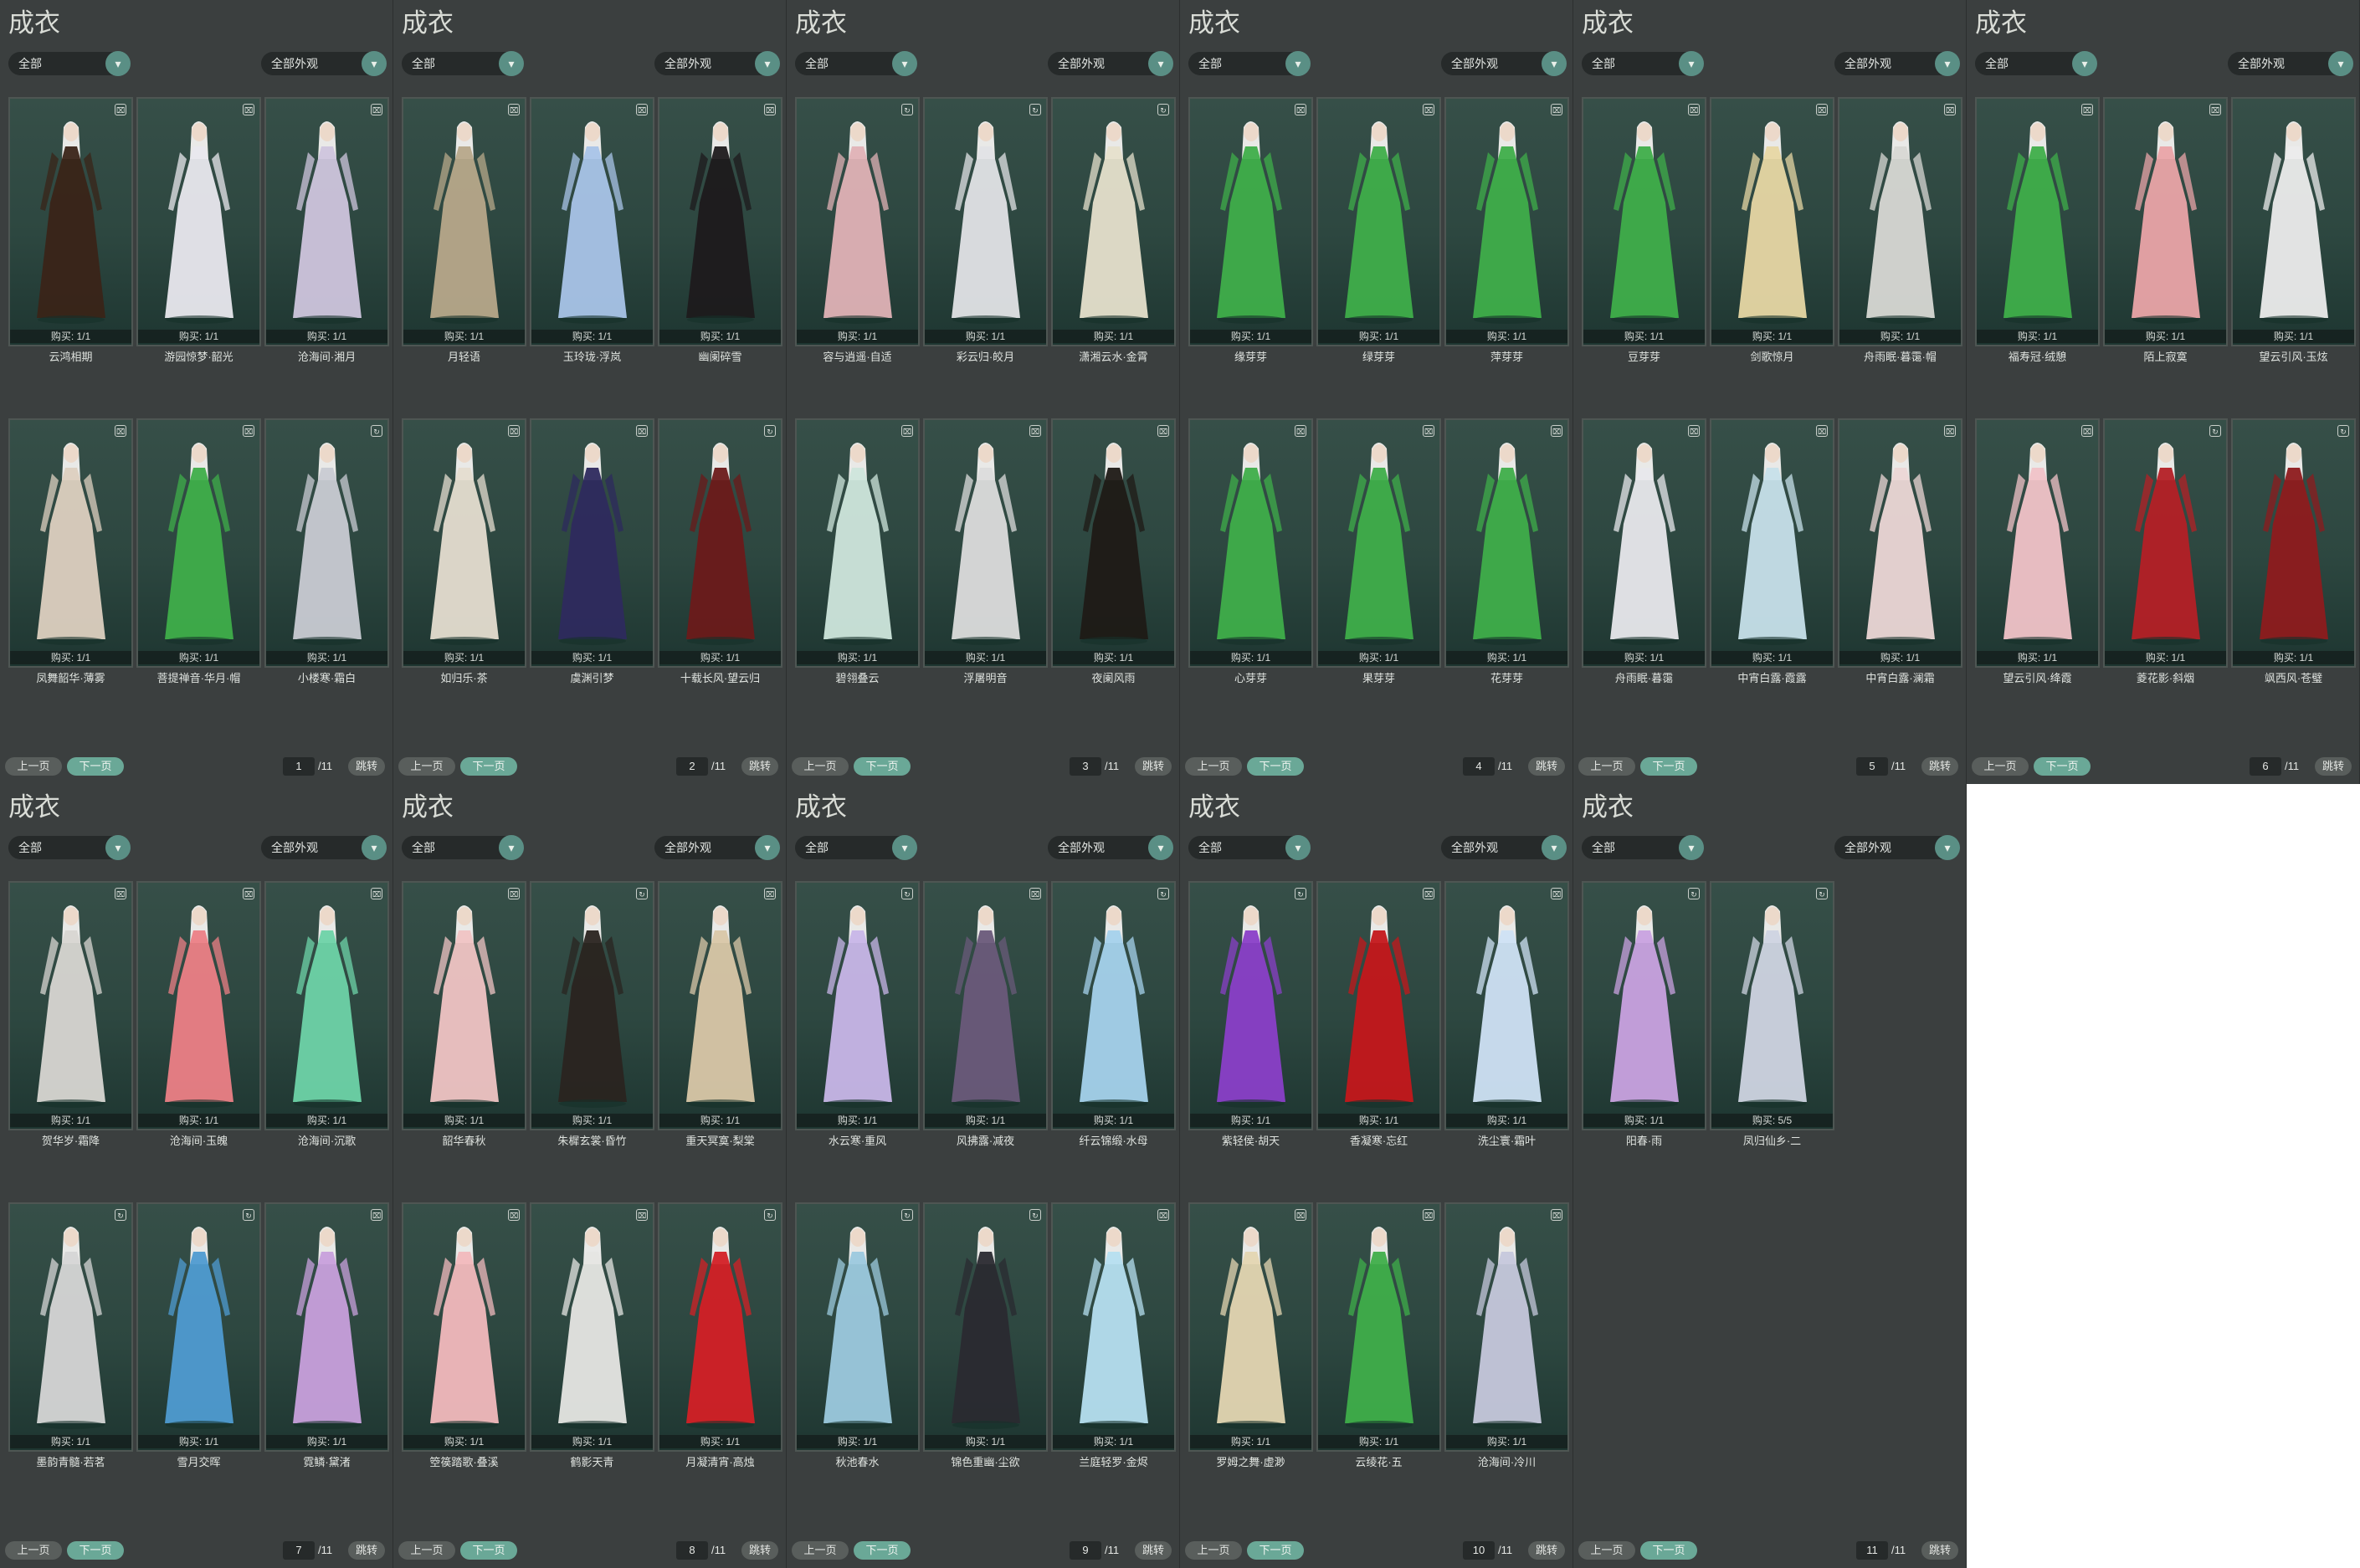  I want to click on outfit-card: 购买: 1/1, so click(2293, 222).